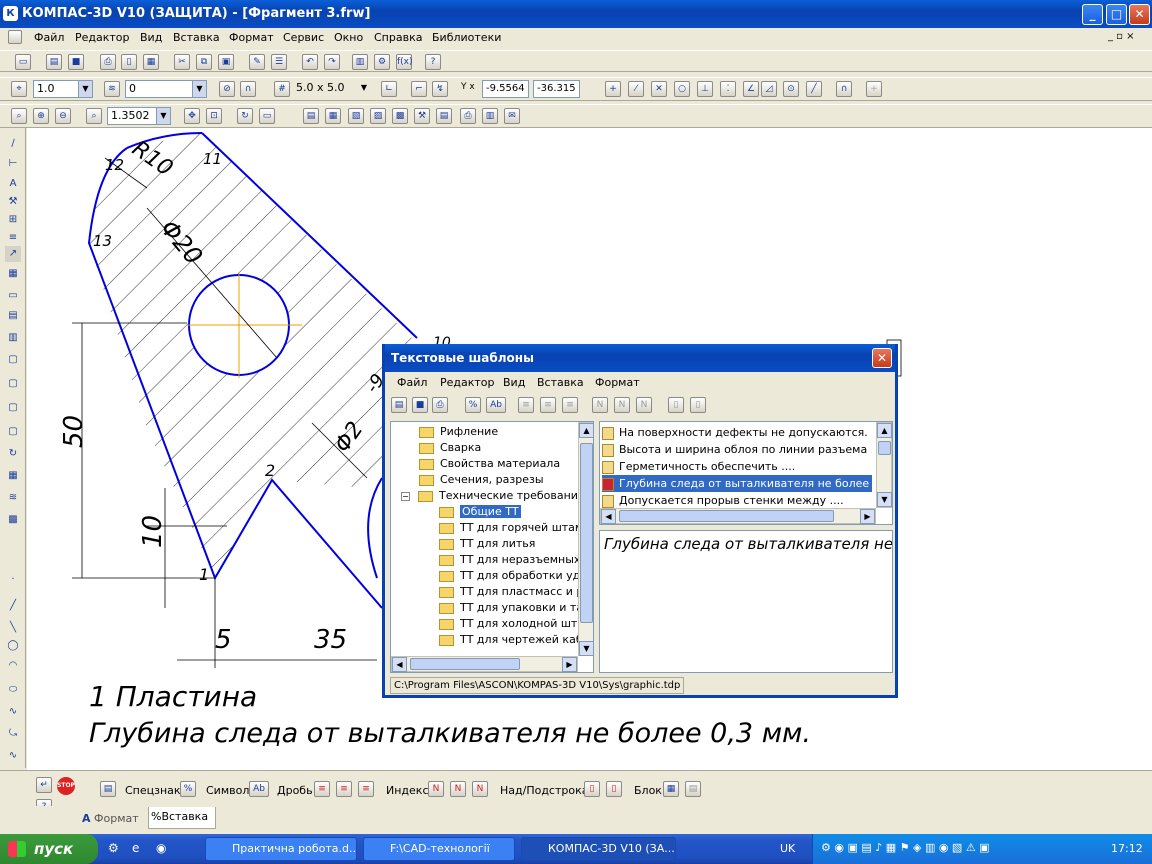  Describe the element at coordinates (404, 62) in the screenshot. I see `function-icon: f(x)` at that location.